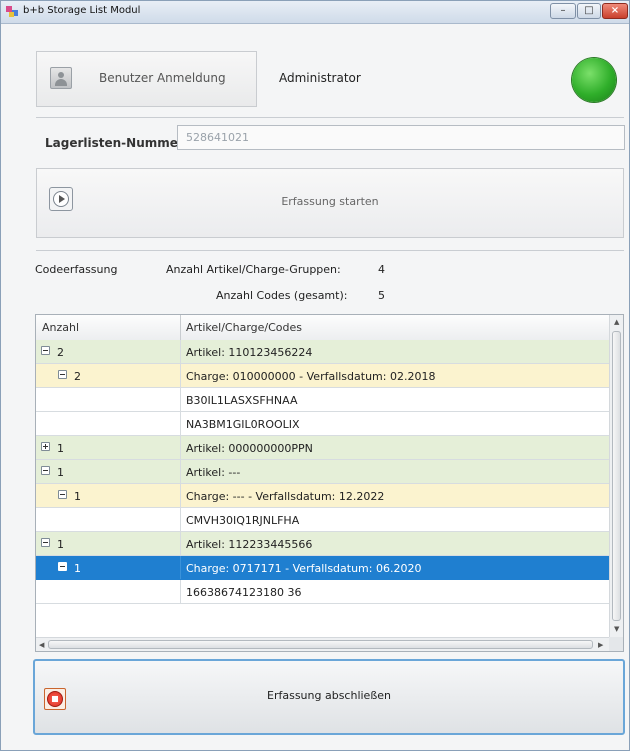 Image resolution: width=630 pixels, height=751 pixels. I want to click on scroll-down-icon: ▼, so click(616, 629).